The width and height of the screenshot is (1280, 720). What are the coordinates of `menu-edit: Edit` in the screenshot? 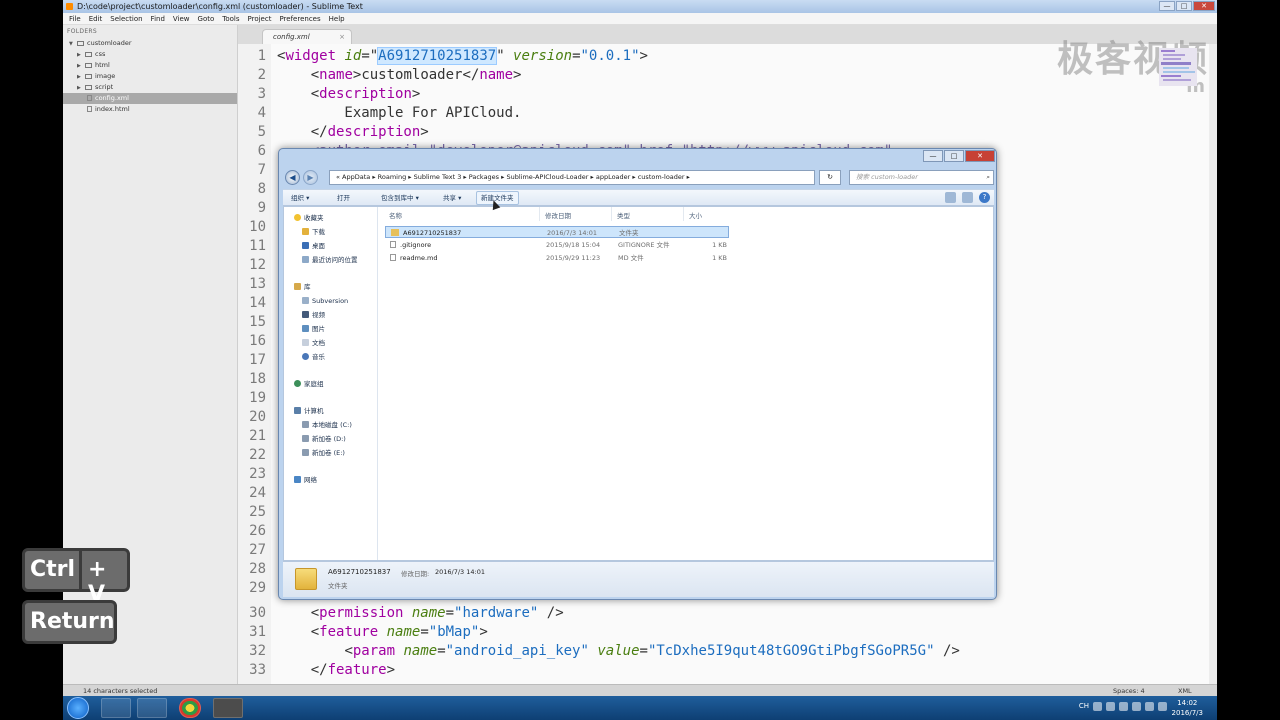 It's located at (96, 18).